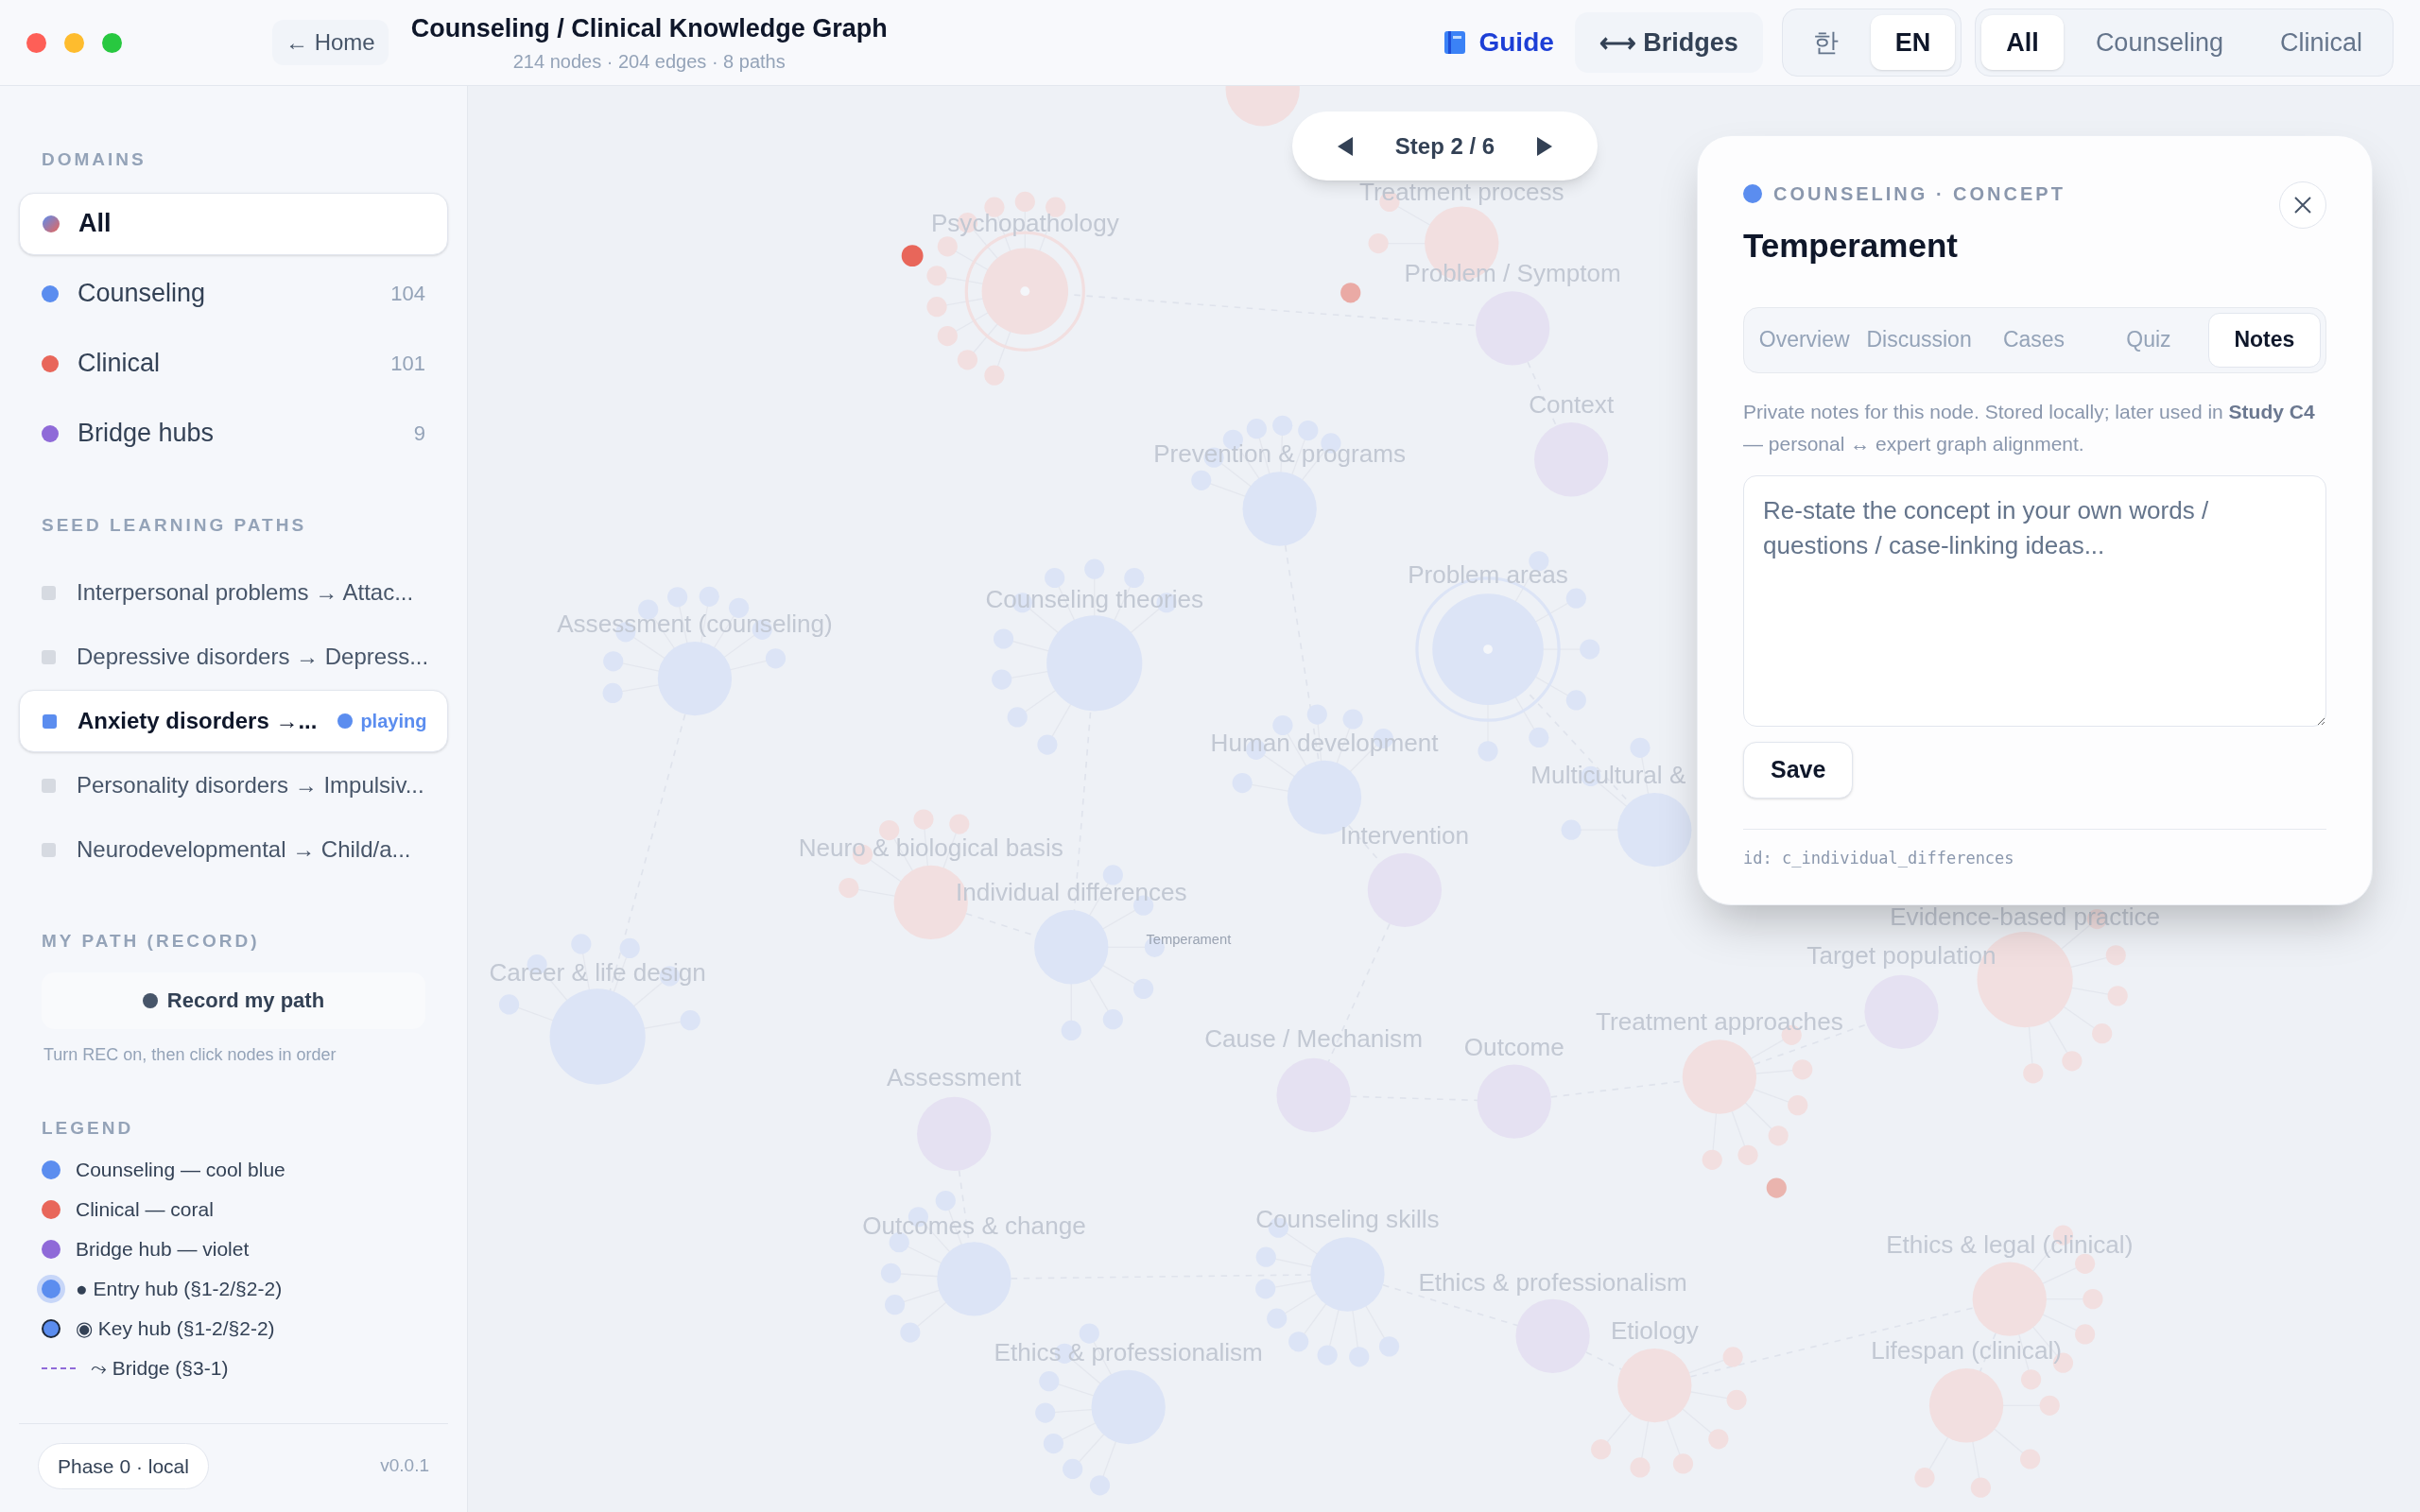 The image size is (2420, 1512). Describe the element at coordinates (151, 941) in the screenshot. I see `section-heading: MY PATH (RECORD)` at that location.